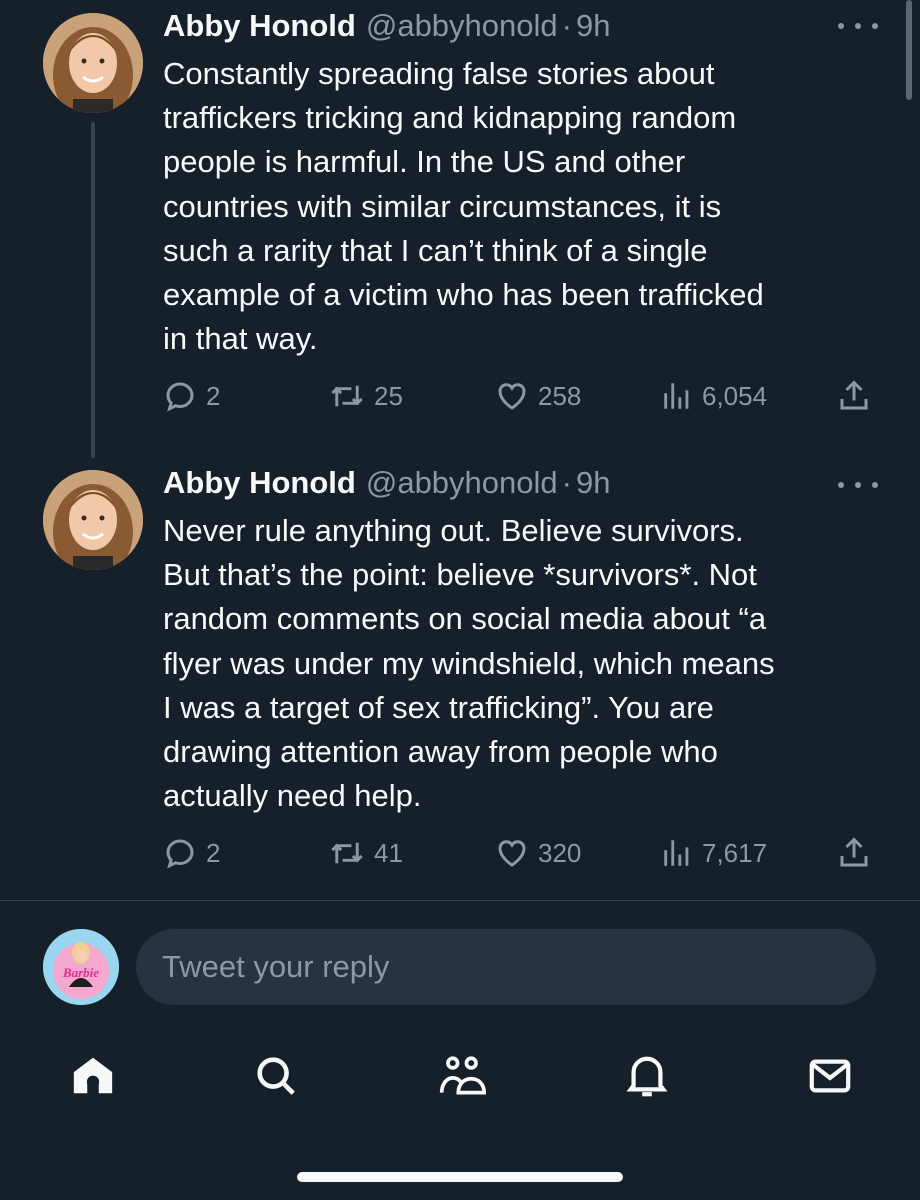 This screenshot has height=1200, width=920. Describe the element at coordinates (388, 395) in the screenshot. I see `retweet-count: 25` at that location.